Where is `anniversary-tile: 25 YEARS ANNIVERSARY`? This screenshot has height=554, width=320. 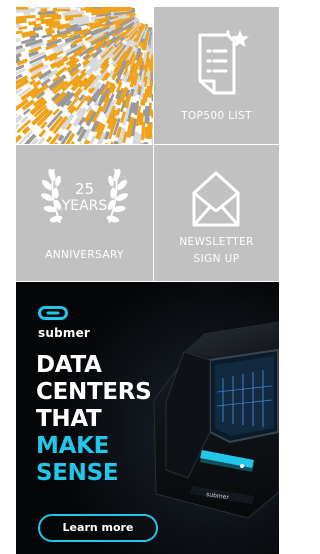
anniversary-tile: 25 YEARS ANNIVERSARY is located at coordinates (84, 213).